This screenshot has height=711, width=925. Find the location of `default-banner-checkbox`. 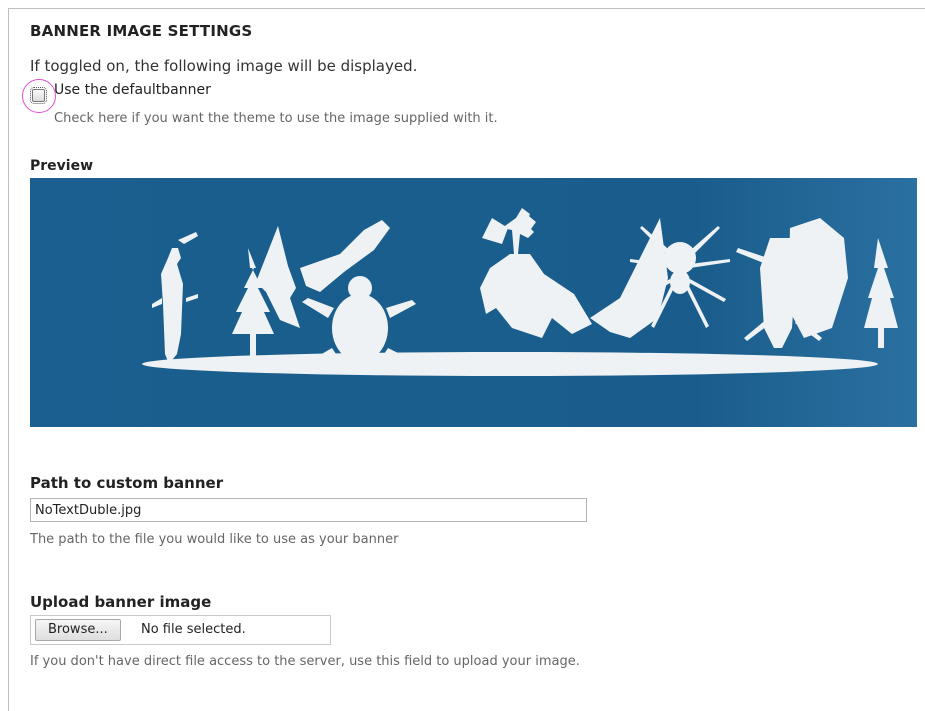

default-banner-checkbox is located at coordinates (38, 95).